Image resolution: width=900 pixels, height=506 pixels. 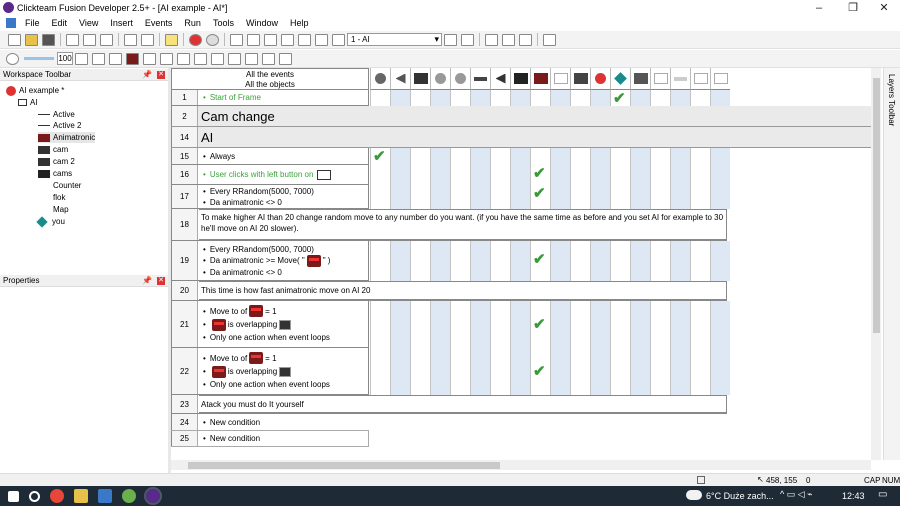 I want to click on help-icon, so click(x=171, y=39).